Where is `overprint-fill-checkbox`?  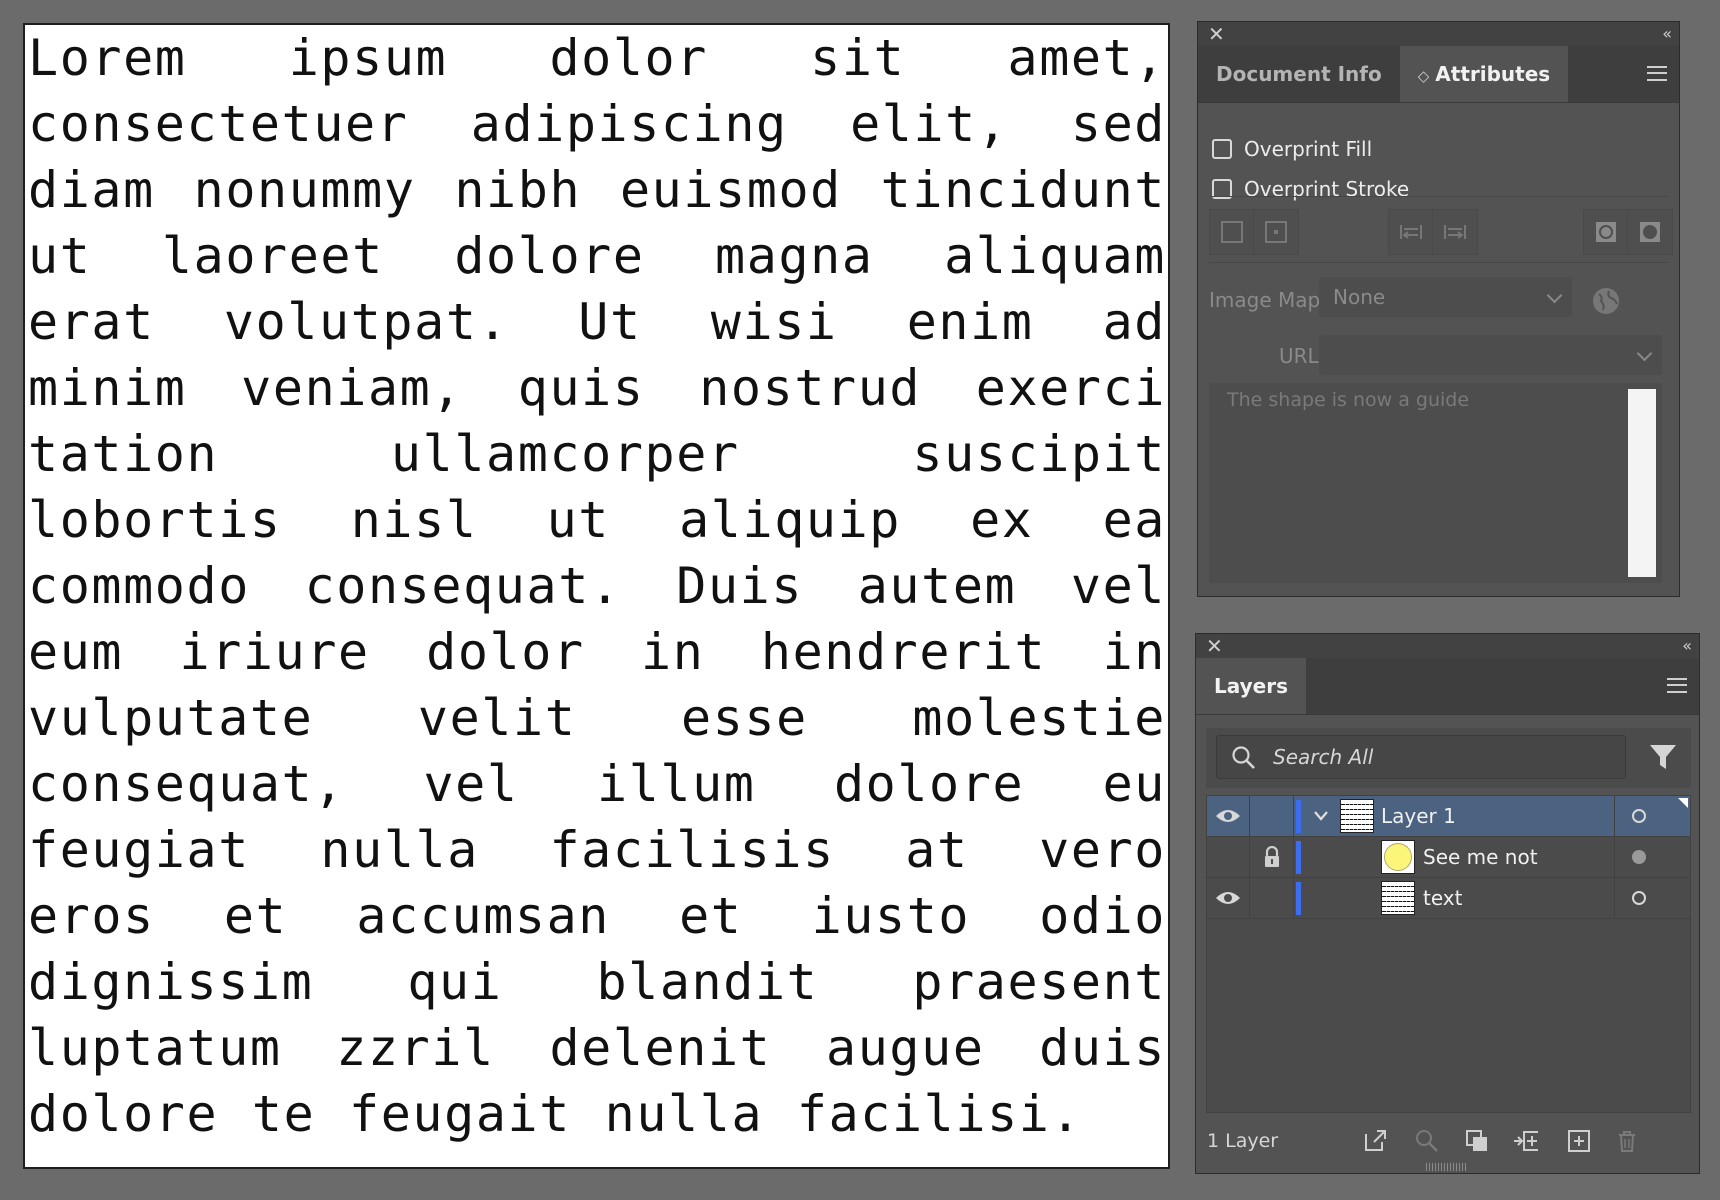
overprint-fill-checkbox is located at coordinates (1222, 149).